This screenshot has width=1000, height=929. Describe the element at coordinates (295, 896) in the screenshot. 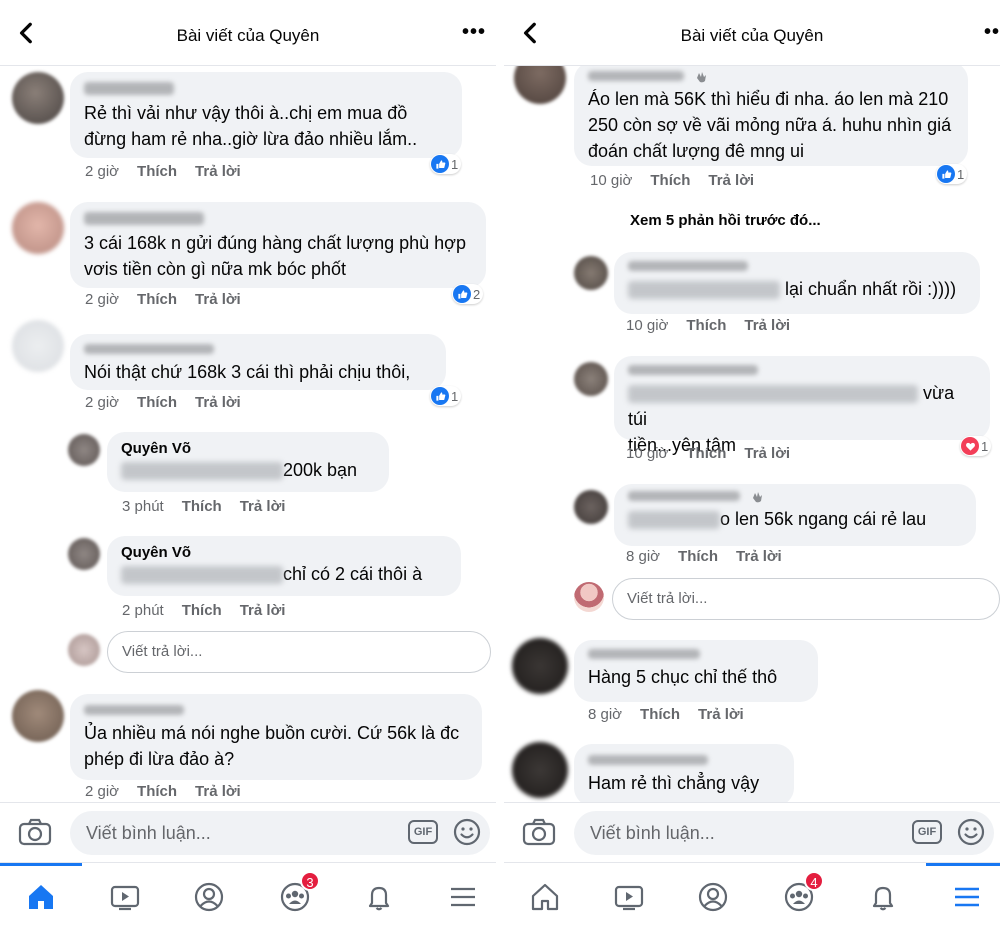

I see `tab-groups: 3` at that location.